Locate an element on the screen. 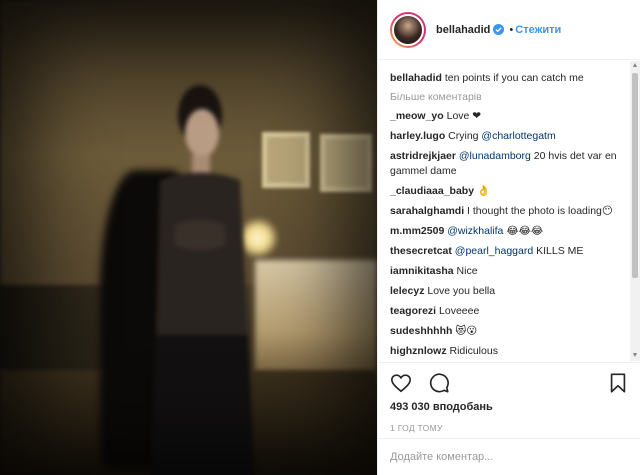 This screenshot has height=475, width=640. add-comment-input is located at coordinates (509, 457).